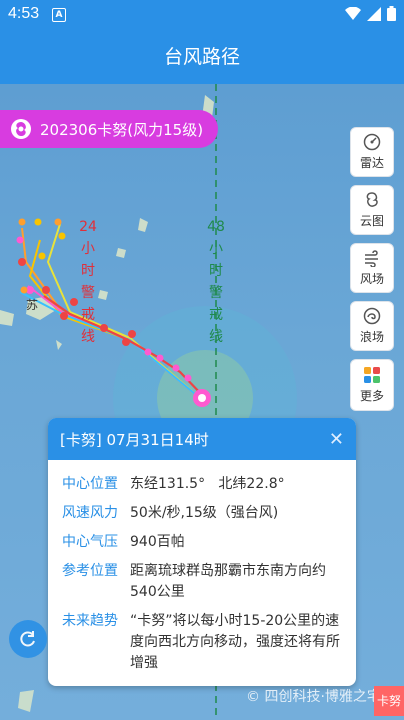  What do you see at coordinates (123, 542) in the screenshot?
I see `info-row-pressure: 中心气压 940百帕` at bounding box center [123, 542].